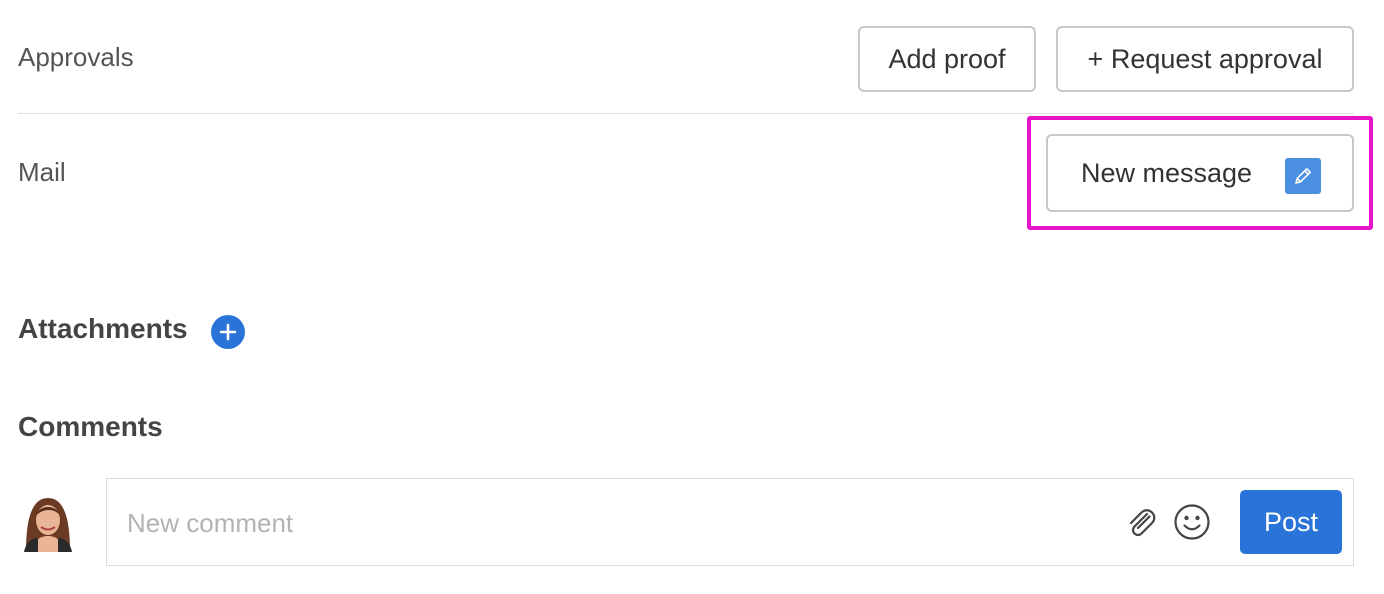  Describe the element at coordinates (76, 57) in the screenshot. I see `approvals-label: Approvals` at that location.